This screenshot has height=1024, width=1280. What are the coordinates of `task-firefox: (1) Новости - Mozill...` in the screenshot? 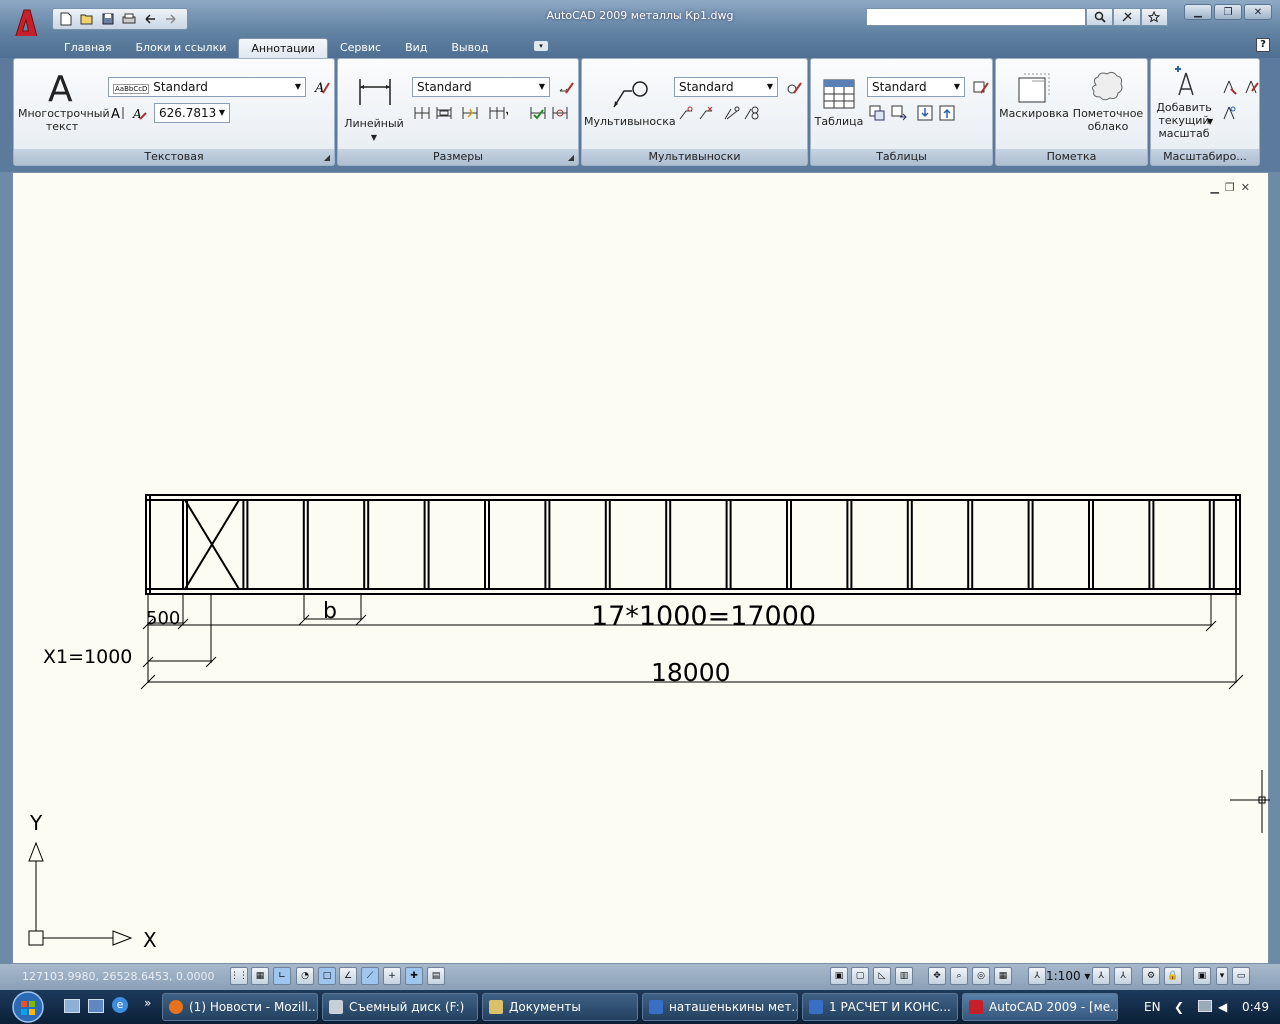 It's located at (240, 1007).